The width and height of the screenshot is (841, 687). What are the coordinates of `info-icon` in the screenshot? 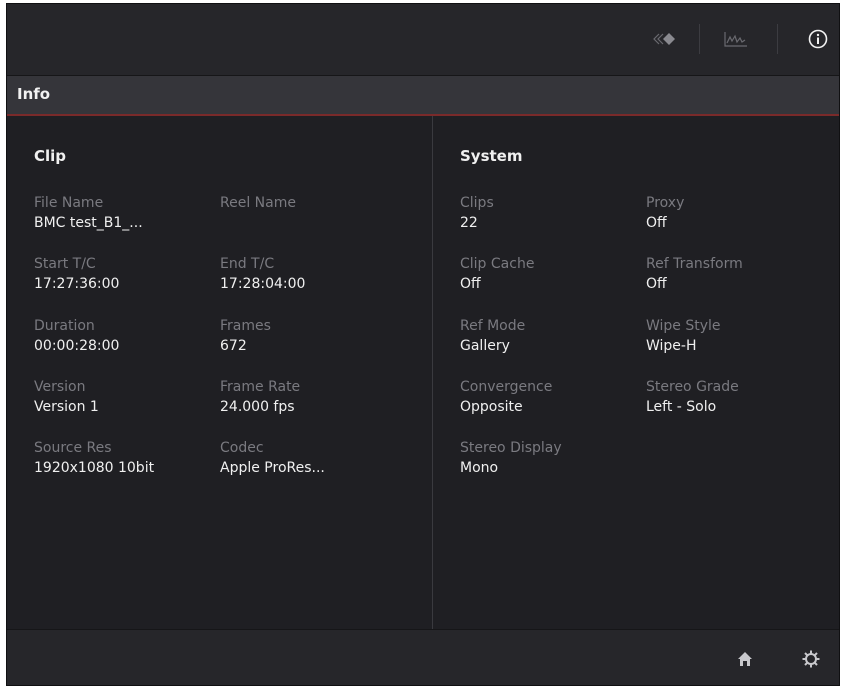 It's located at (818, 39).